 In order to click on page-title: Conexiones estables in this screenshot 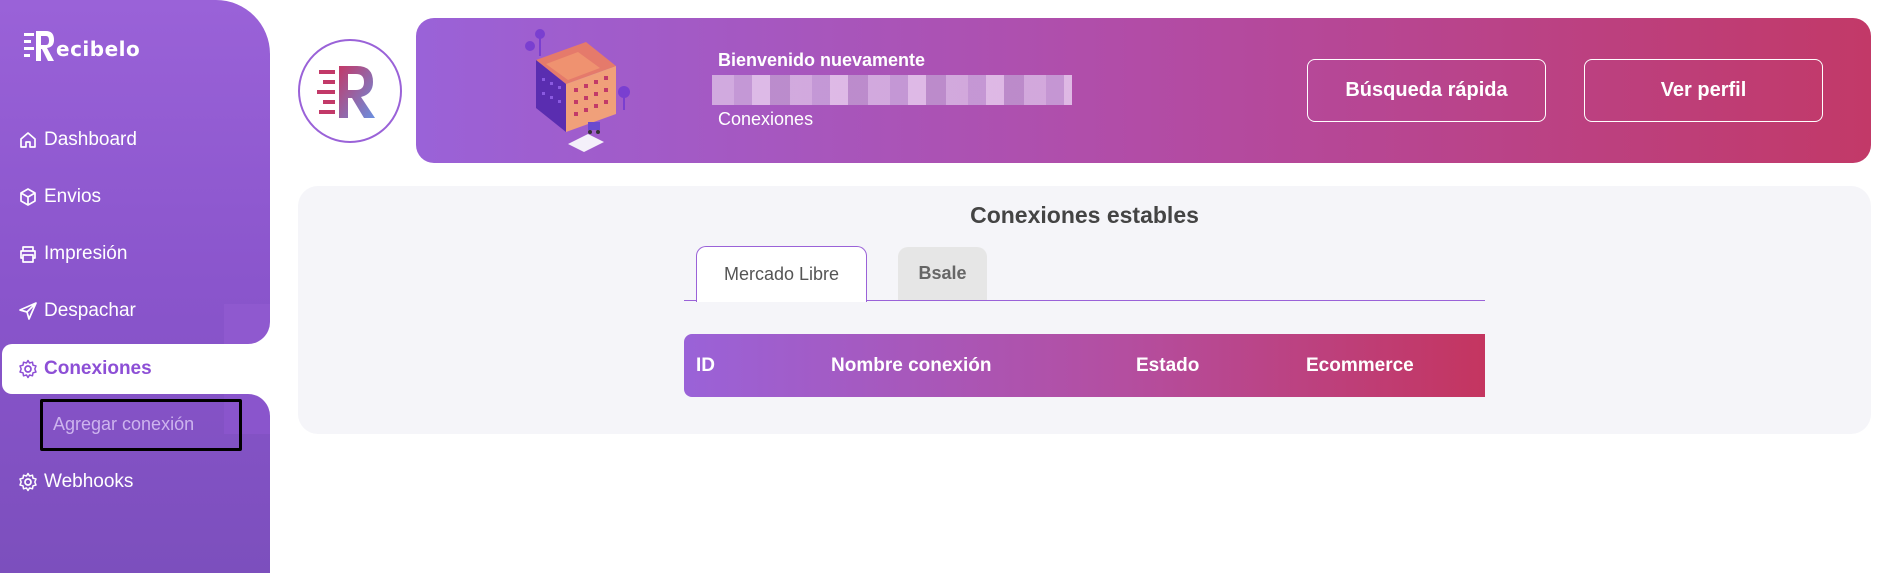, I will do `click(1084, 215)`.